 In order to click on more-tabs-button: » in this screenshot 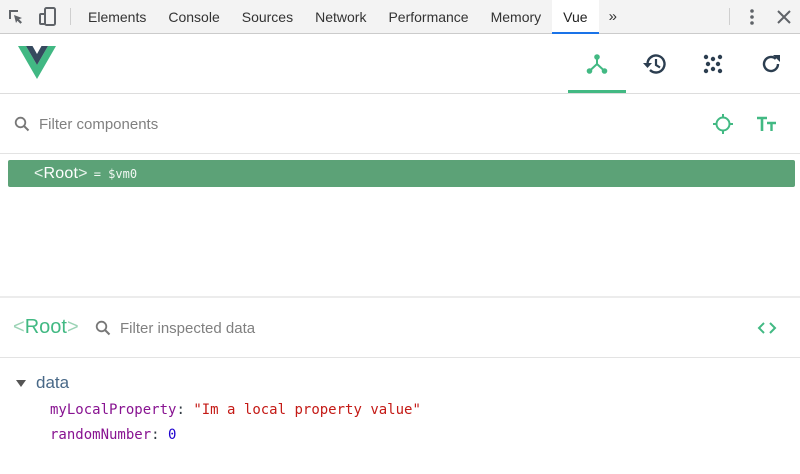, I will do `click(613, 16)`.